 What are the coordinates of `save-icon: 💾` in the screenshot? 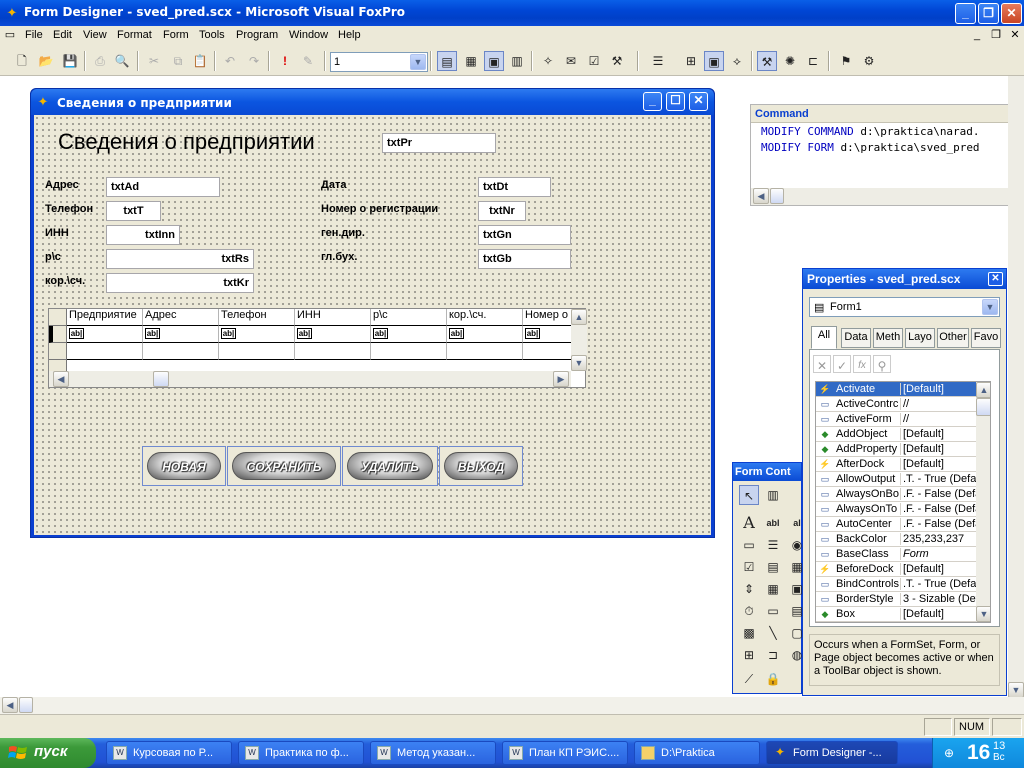 It's located at (70, 61).